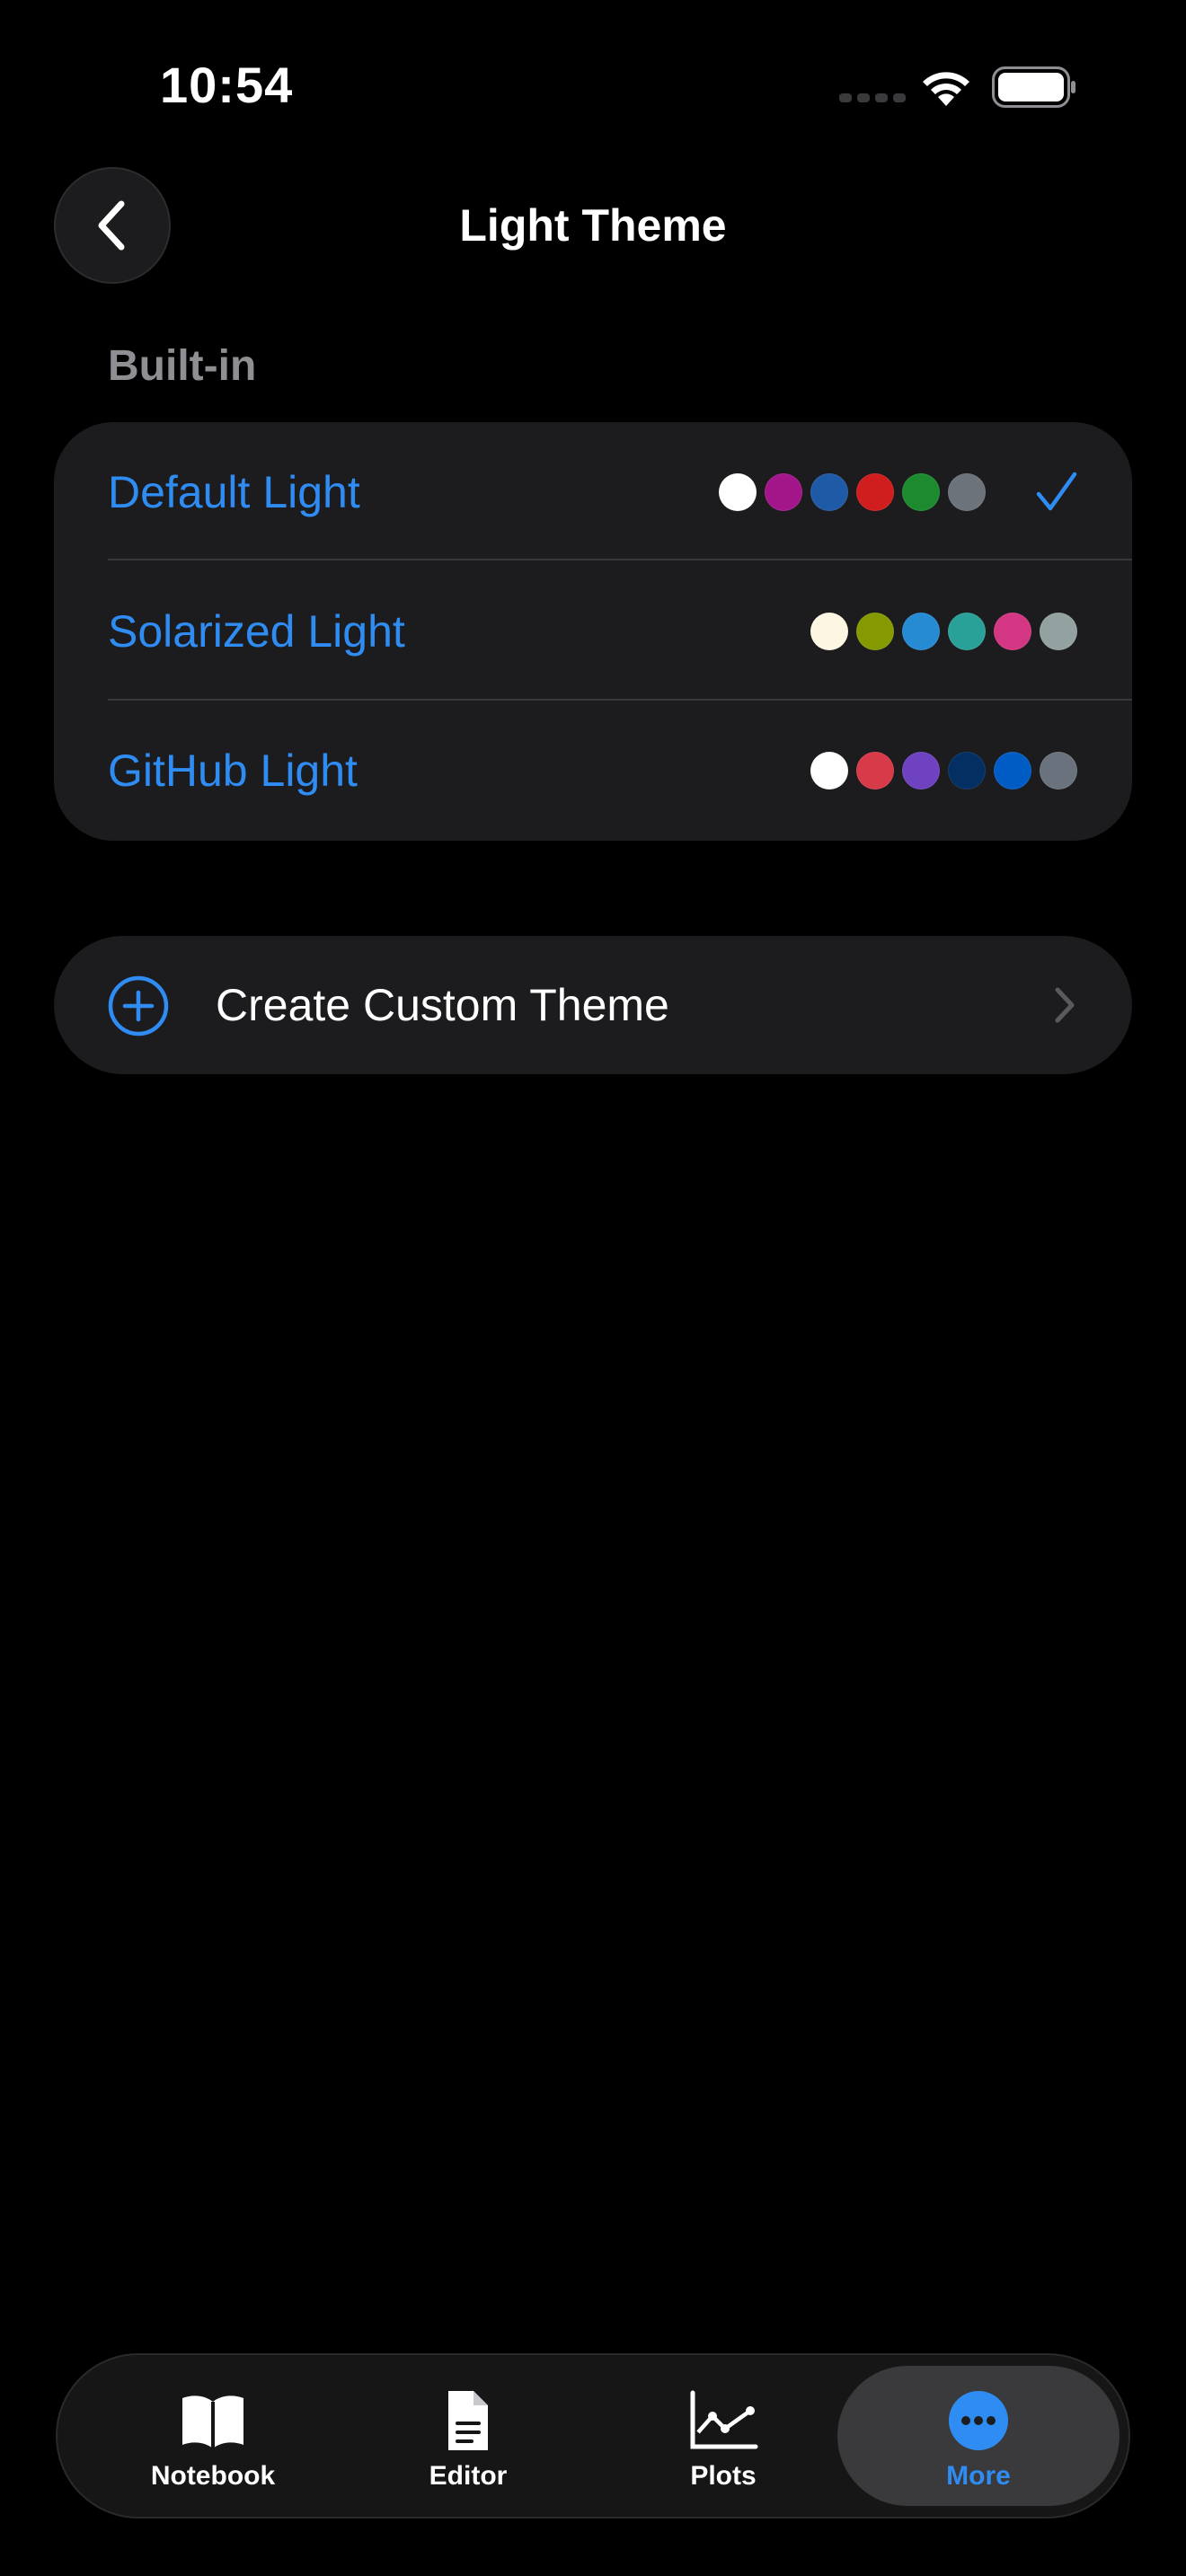 The image size is (1186, 2576). I want to click on plus-circle-icon, so click(138, 1006).